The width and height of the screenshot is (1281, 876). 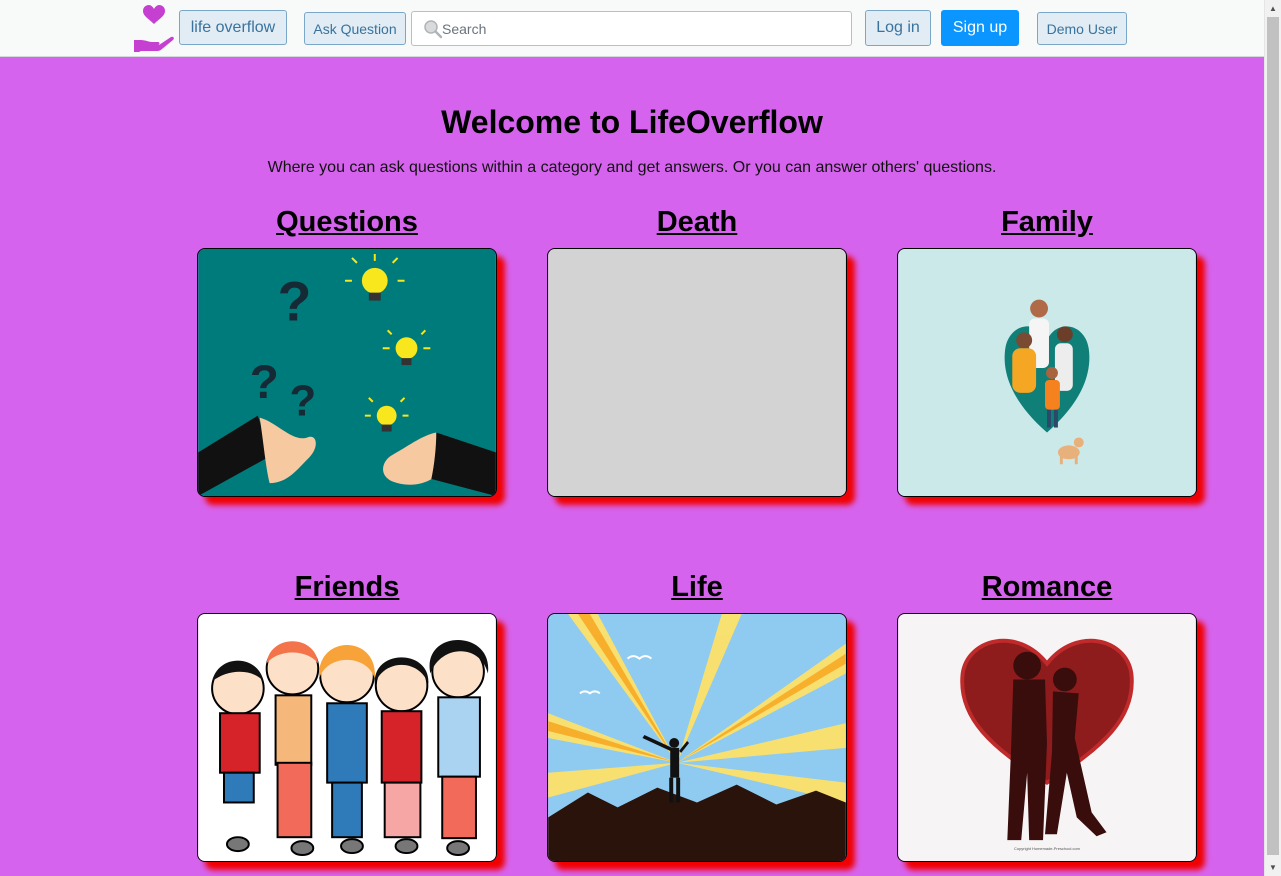 I want to click on page-title: Welcome to LifeOverflow, so click(x=632, y=122).